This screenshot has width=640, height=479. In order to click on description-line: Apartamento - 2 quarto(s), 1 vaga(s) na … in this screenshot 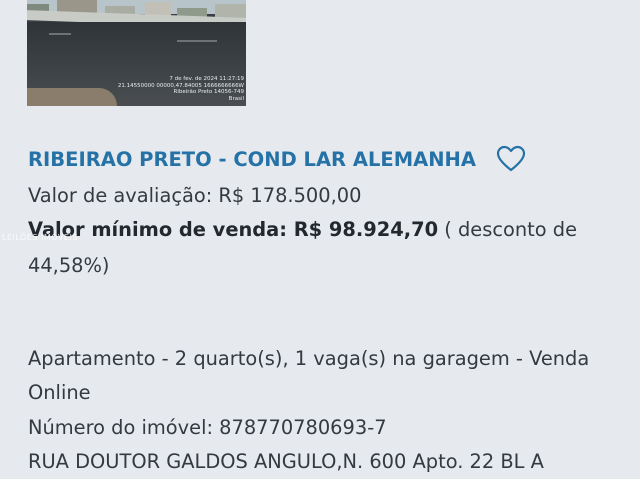, I will do `click(309, 358)`.